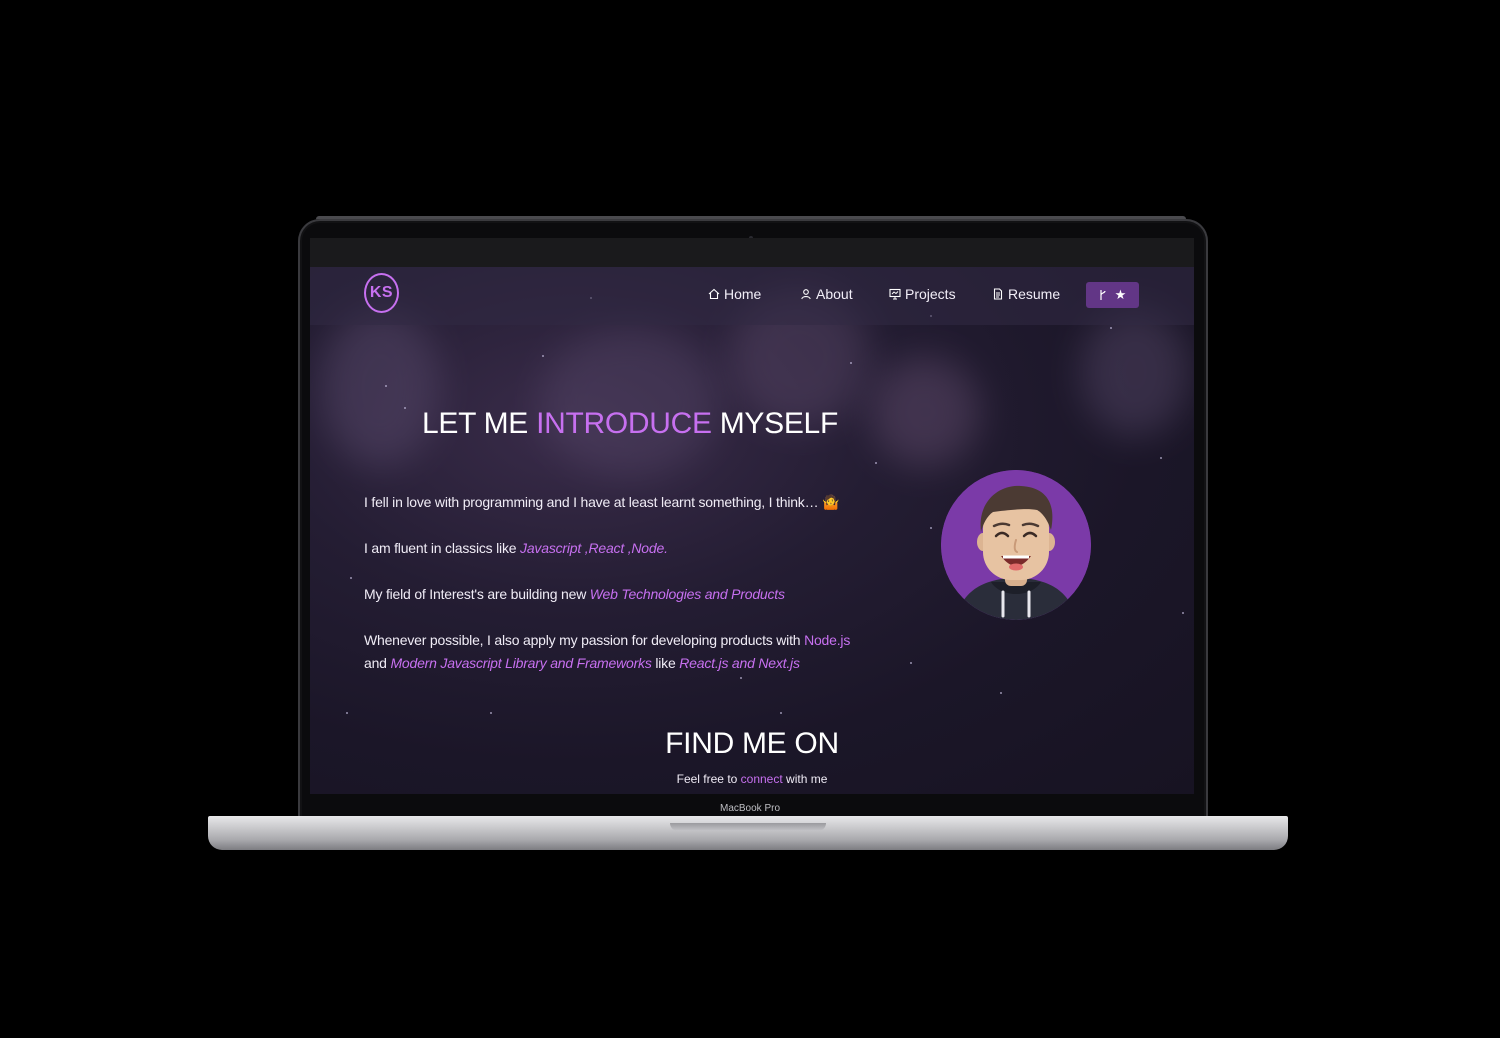 The height and width of the screenshot is (1038, 1500). What do you see at coordinates (805, 779) in the screenshot?
I see `find-me-sub-text2: with me` at bounding box center [805, 779].